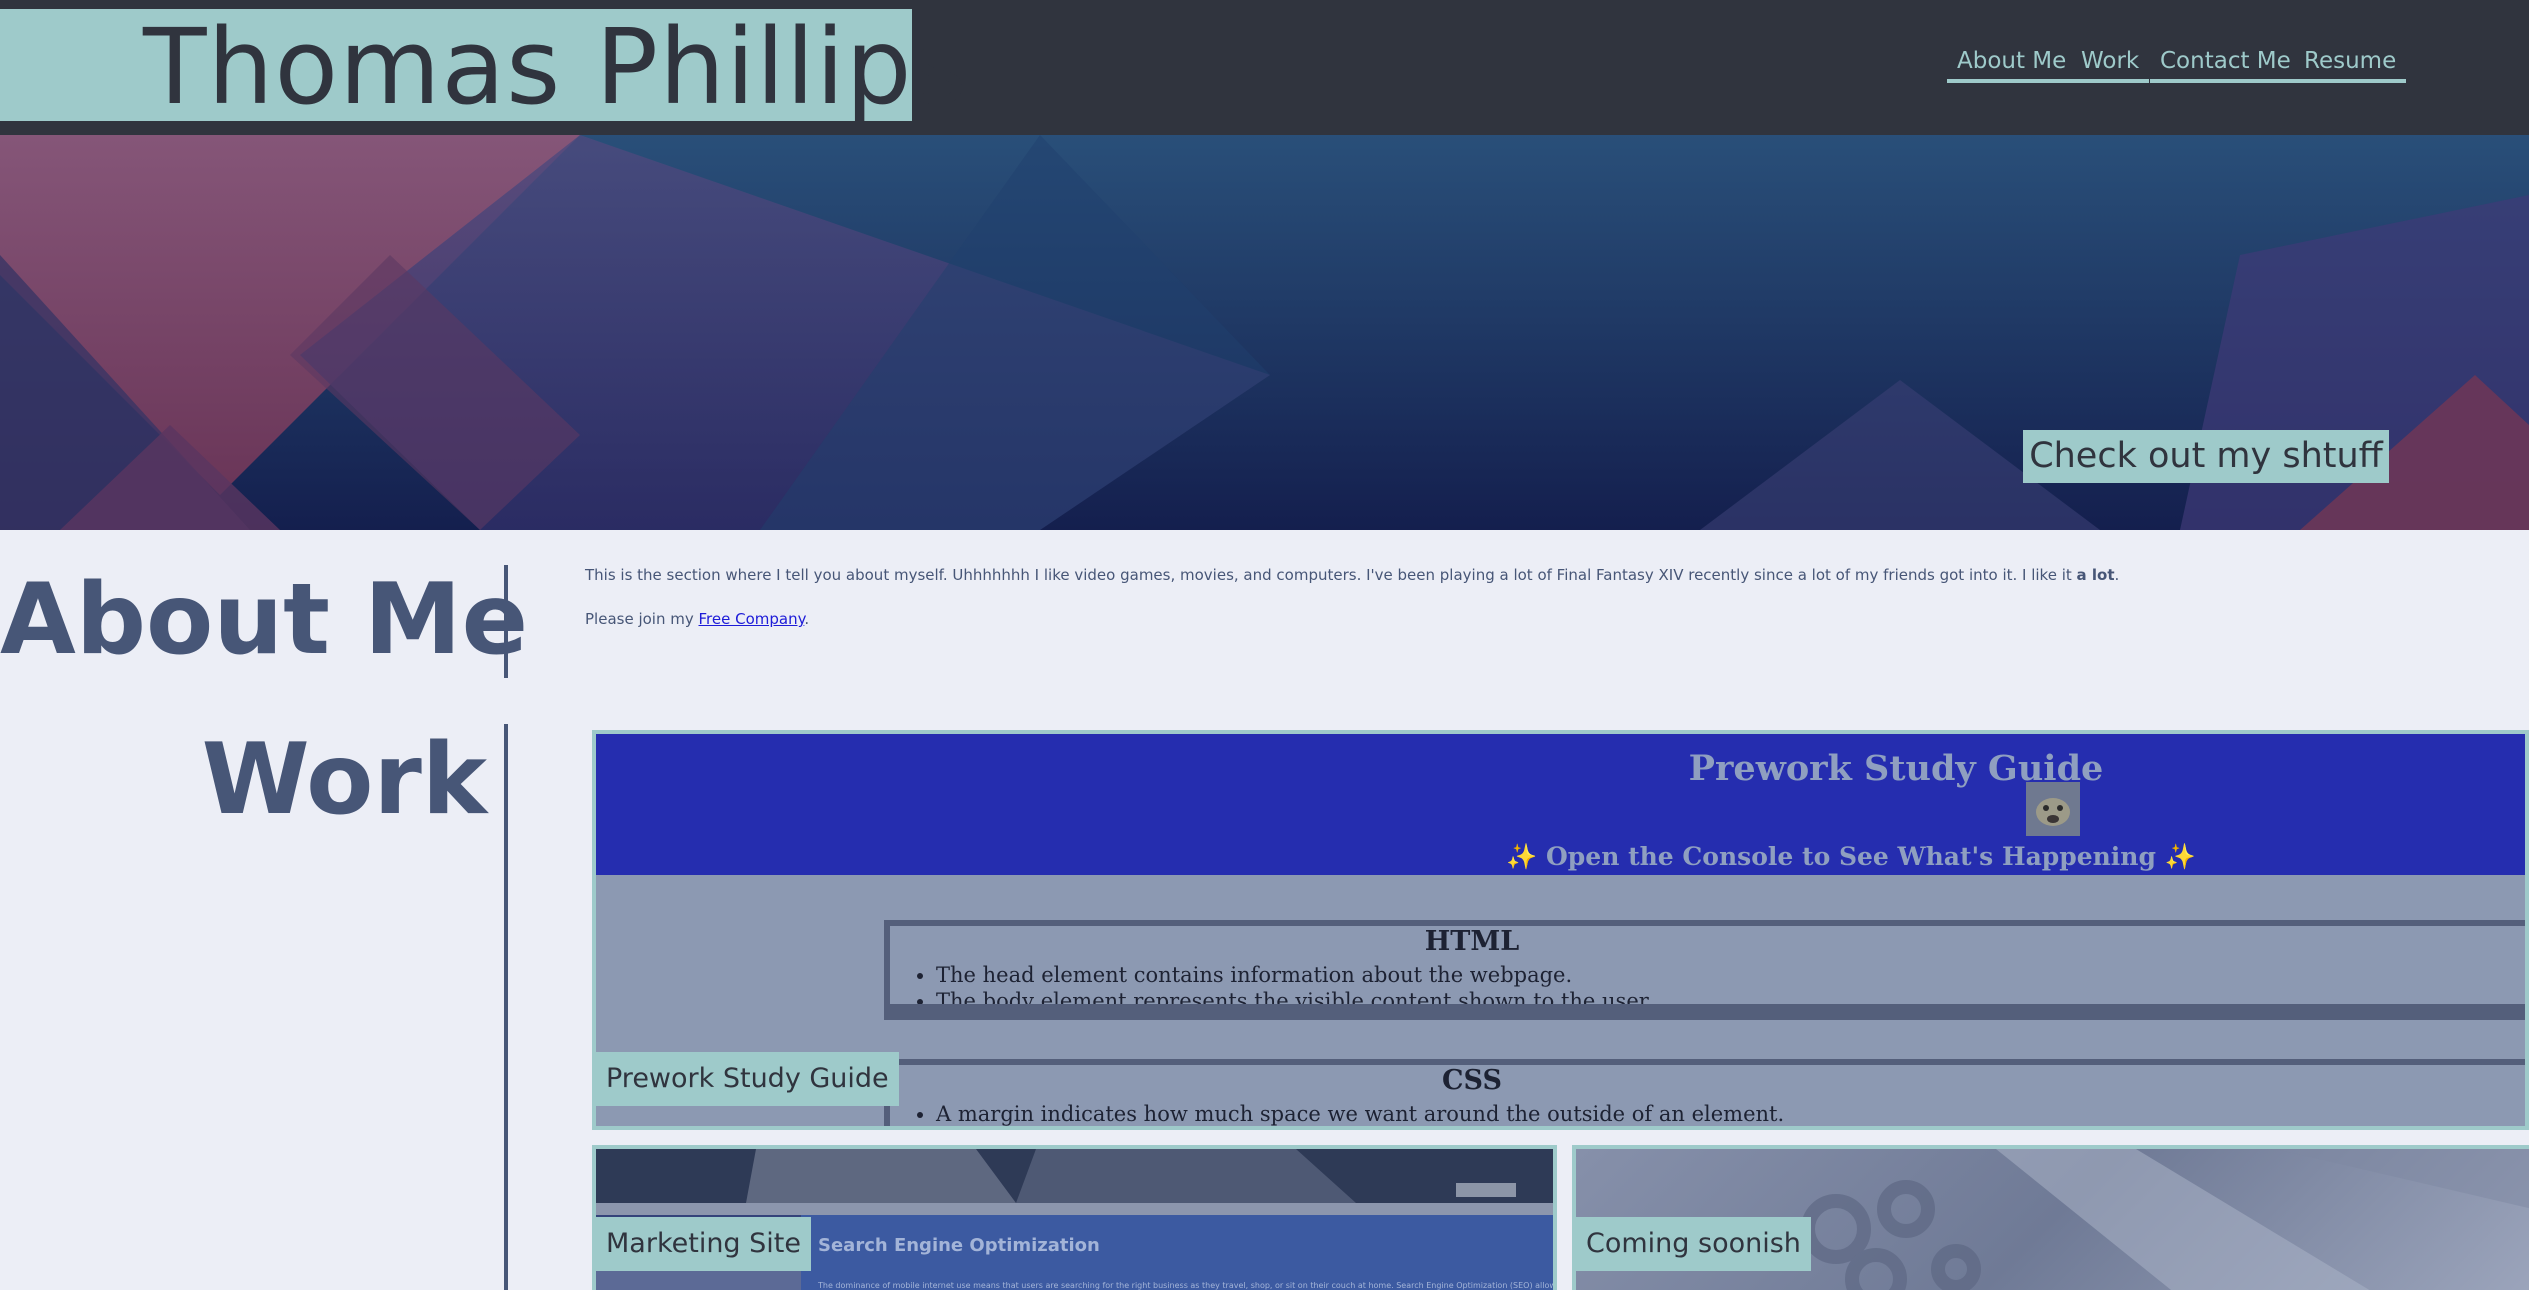 Image resolution: width=2529 pixels, height=1290 pixels. I want to click on work-divider, so click(506, 1007).